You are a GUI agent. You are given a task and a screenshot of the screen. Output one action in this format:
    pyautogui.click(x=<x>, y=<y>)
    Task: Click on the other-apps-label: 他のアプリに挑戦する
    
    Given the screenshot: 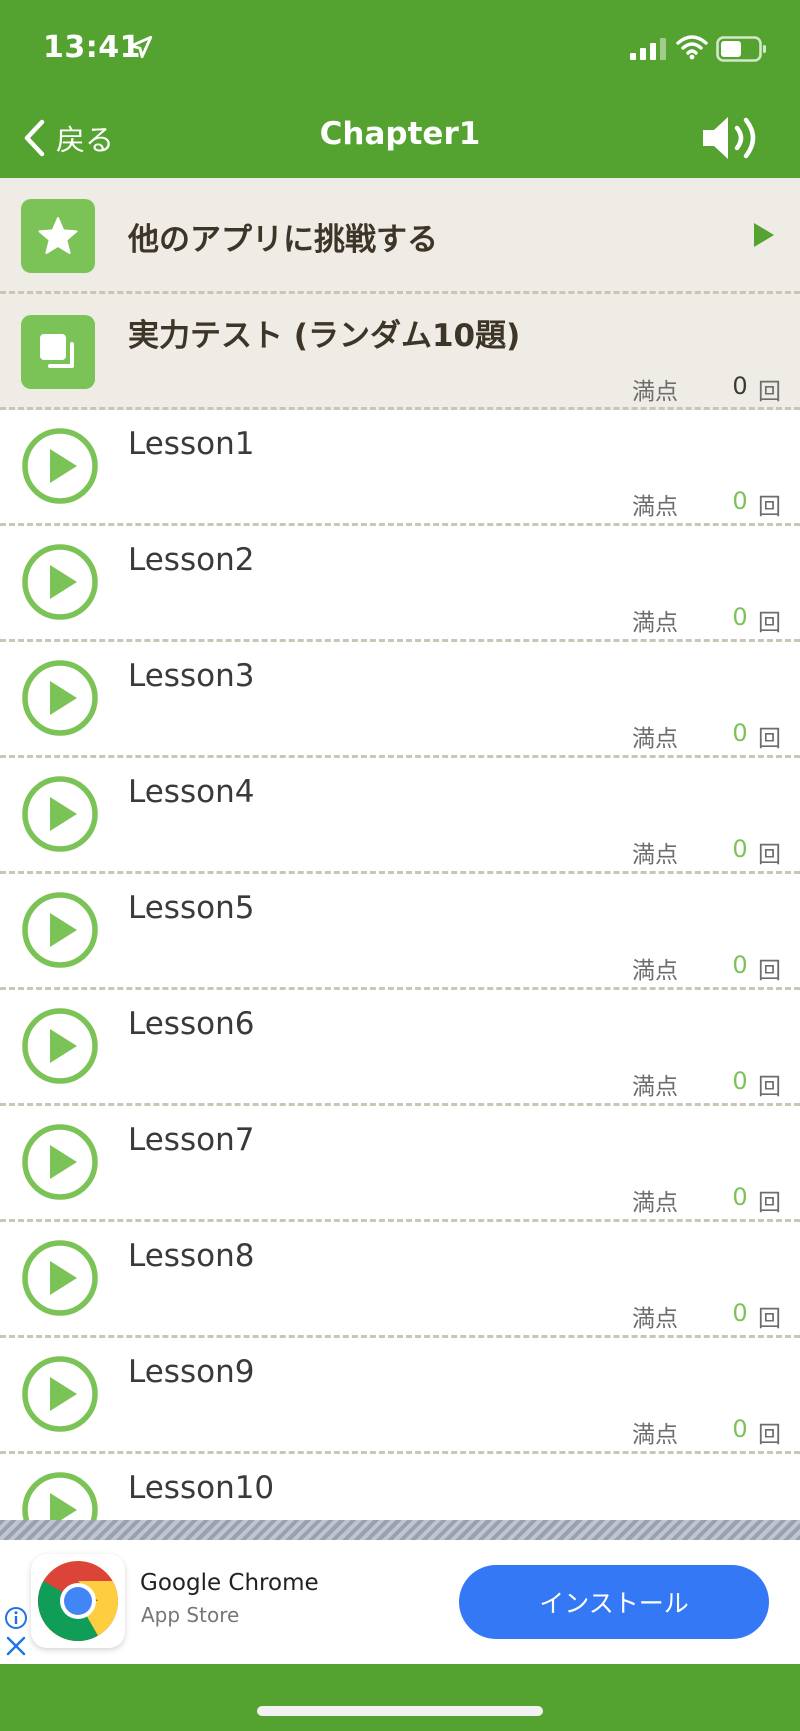 What is the action you would take?
    pyautogui.click(x=283, y=240)
    